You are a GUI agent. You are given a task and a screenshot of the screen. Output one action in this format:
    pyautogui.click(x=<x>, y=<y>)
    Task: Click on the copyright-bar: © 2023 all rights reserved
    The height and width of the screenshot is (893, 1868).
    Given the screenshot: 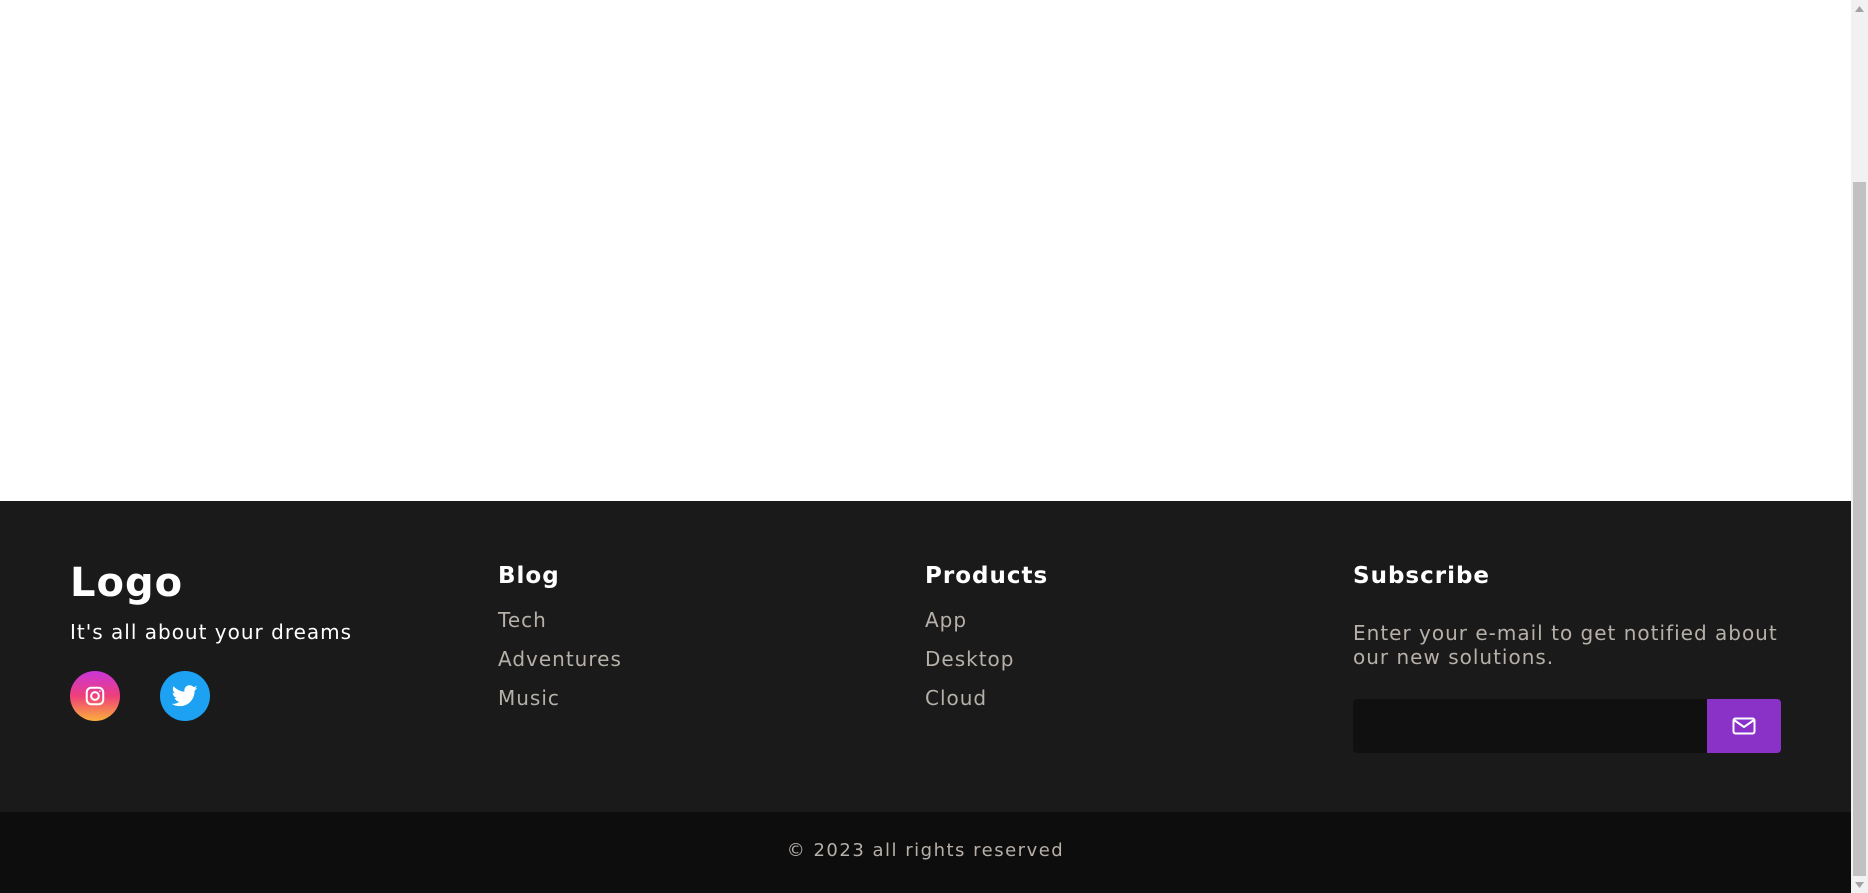 What is the action you would take?
    pyautogui.click(x=925, y=852)
    